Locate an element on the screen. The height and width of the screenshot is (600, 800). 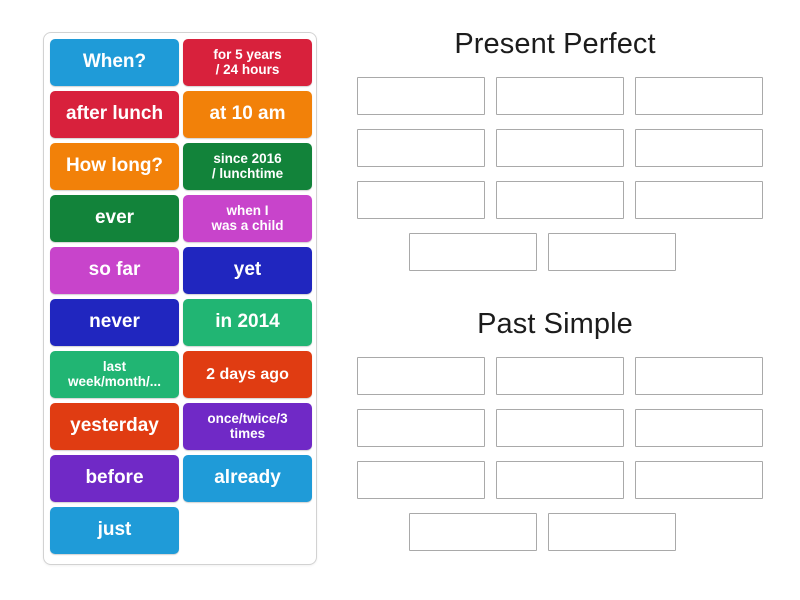
word-tile: already is located at coordinates (247, 478).